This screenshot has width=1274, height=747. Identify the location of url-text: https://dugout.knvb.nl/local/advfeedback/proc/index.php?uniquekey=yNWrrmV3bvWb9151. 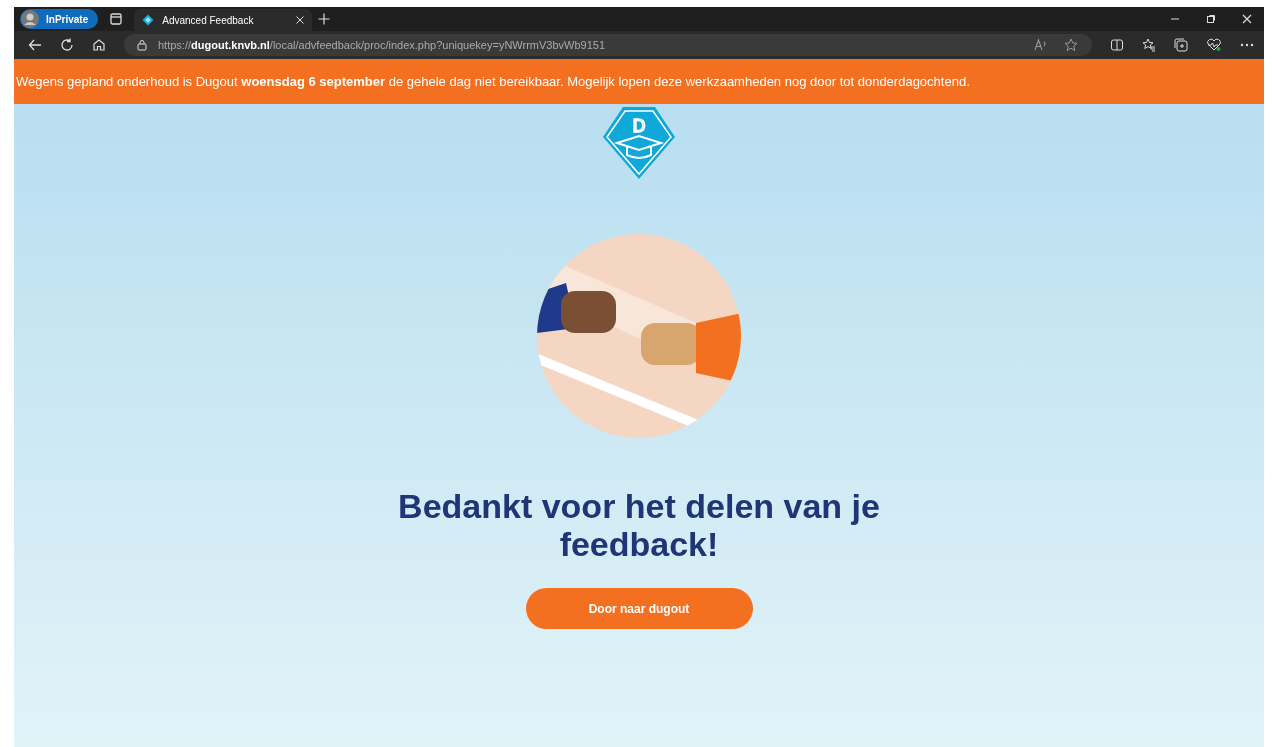
(382, 45).